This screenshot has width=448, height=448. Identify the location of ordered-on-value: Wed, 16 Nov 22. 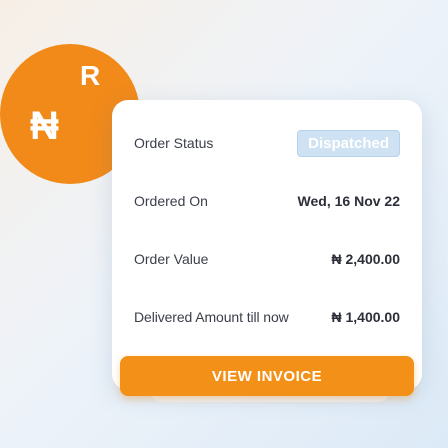
(348, 201).